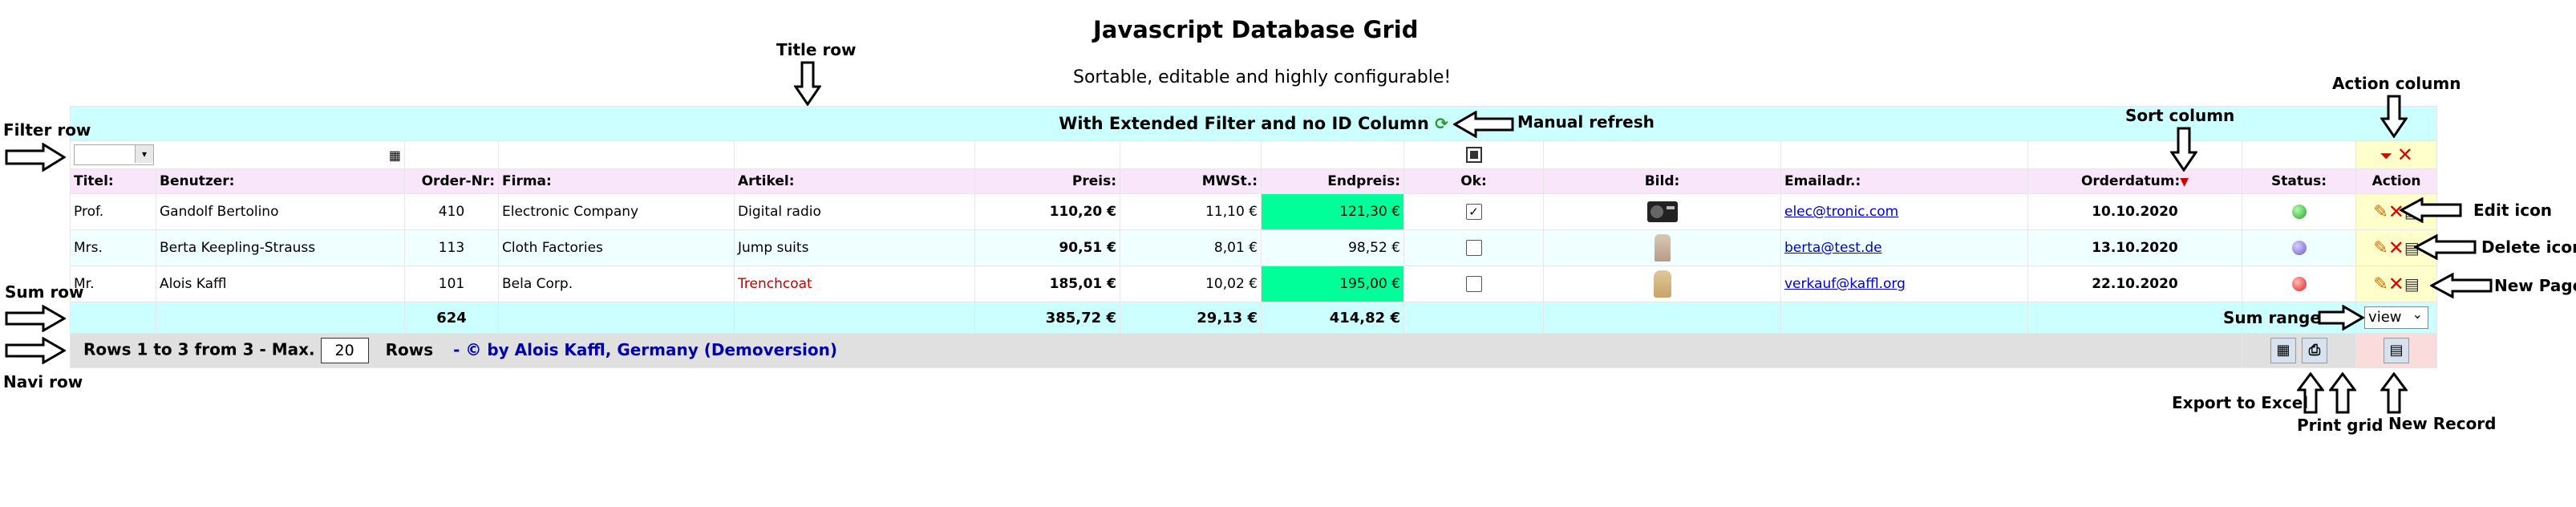 Image resolution: width=2576 pixels, height=507 pixels. Describe the element at coordinates (854, 211) in the screenshot. I see `cell-artikel: Digital radio` at that location.